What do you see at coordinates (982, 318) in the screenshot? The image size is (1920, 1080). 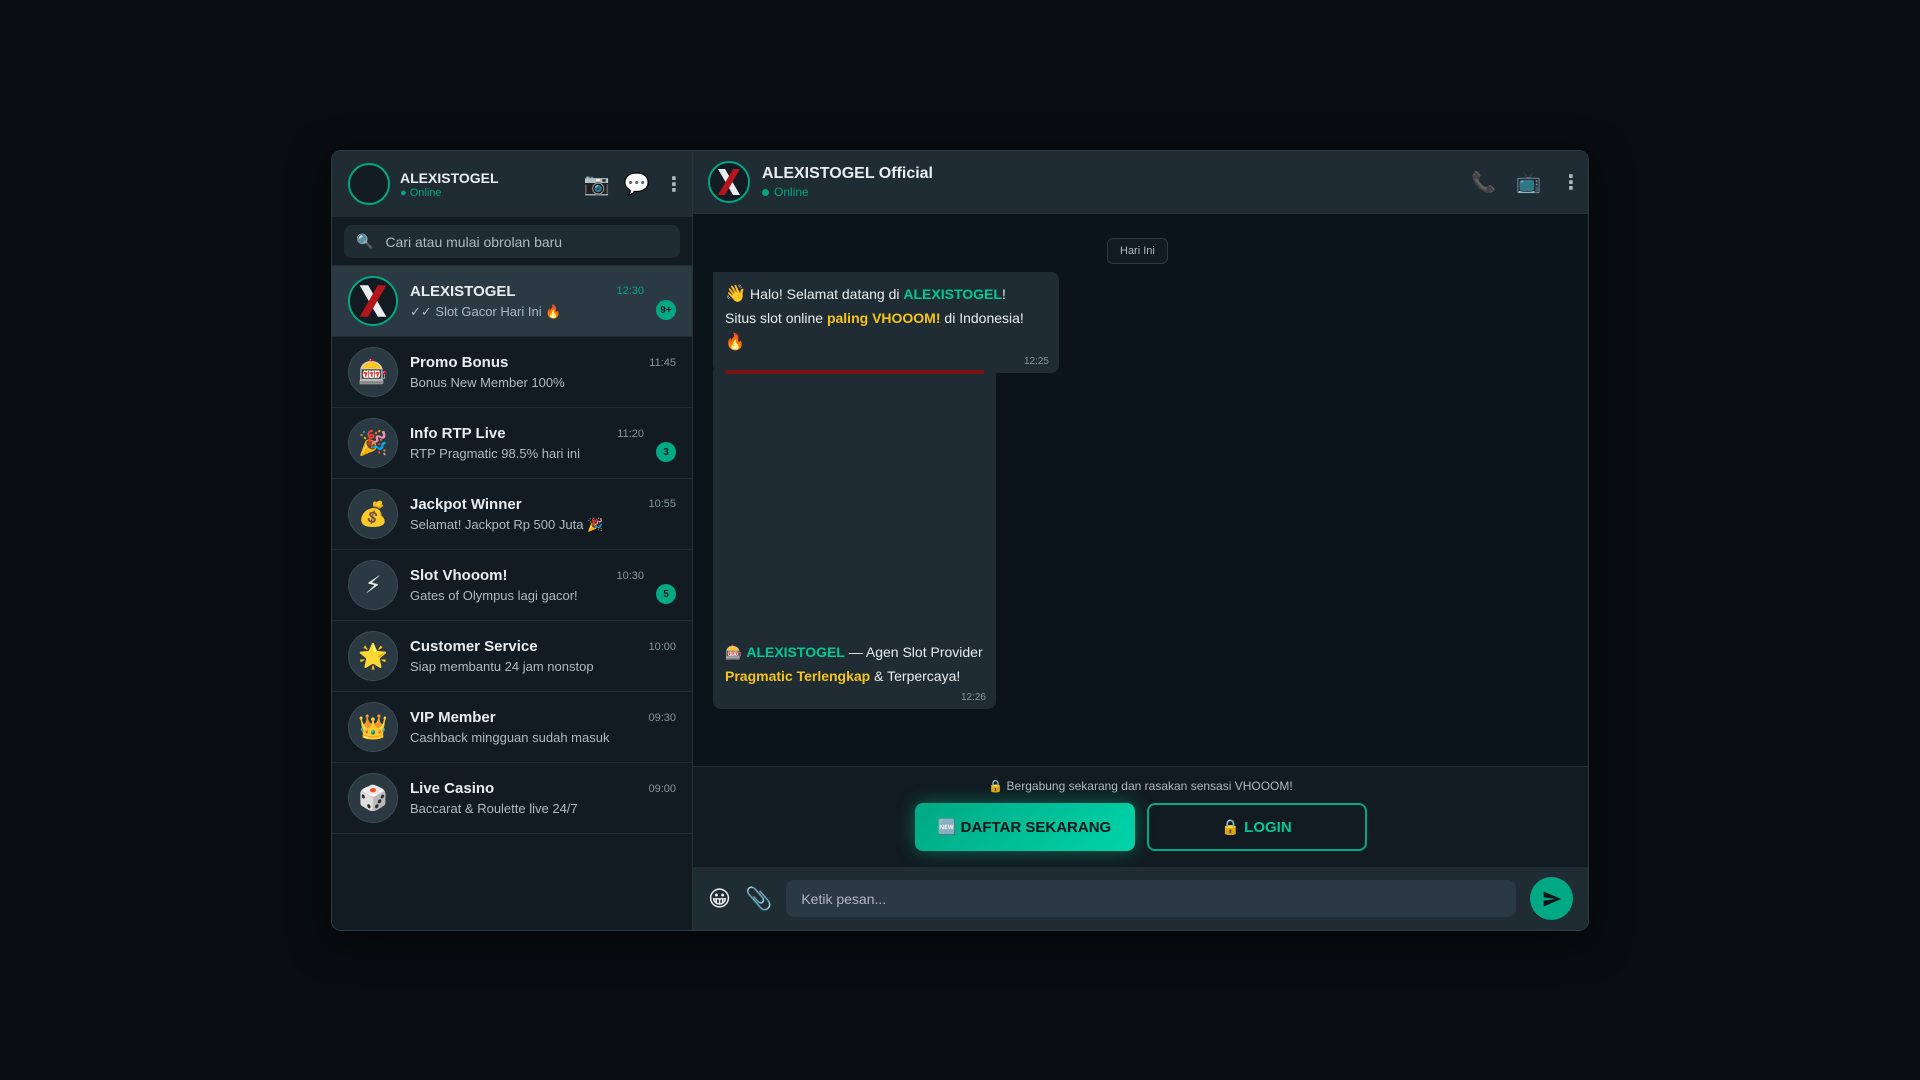 I see `message-text: di Indonesia!` at bounding box center [982, 318].